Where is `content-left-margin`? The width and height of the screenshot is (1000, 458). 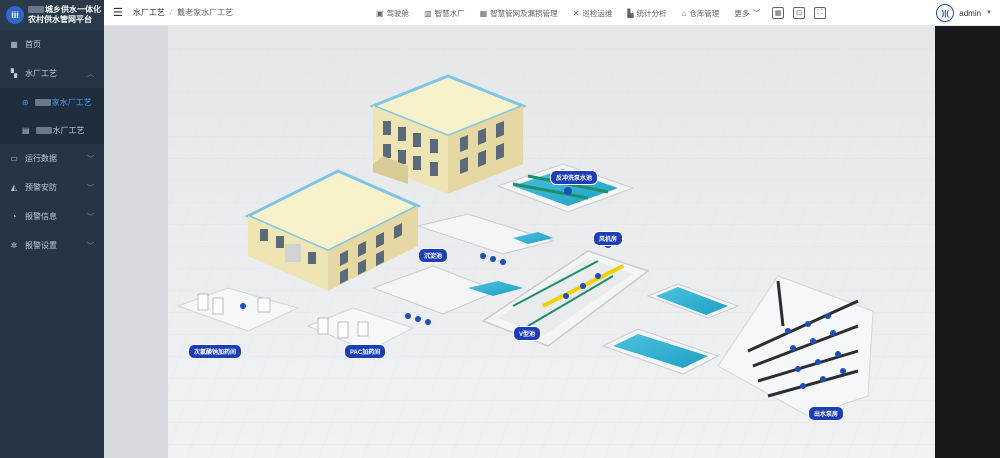 content-left-margin is located at coordinates (136, 242).